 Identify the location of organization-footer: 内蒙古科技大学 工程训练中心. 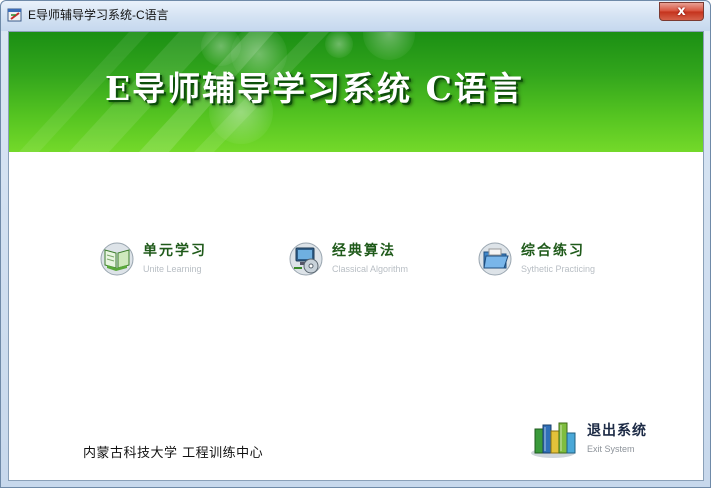
(173, 453).